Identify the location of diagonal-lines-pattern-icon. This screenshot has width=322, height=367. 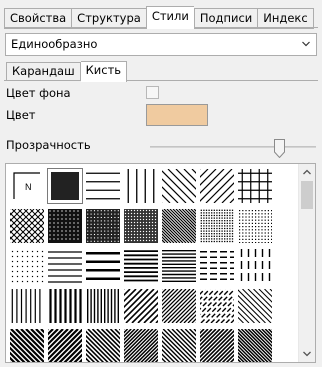
(179, 186).